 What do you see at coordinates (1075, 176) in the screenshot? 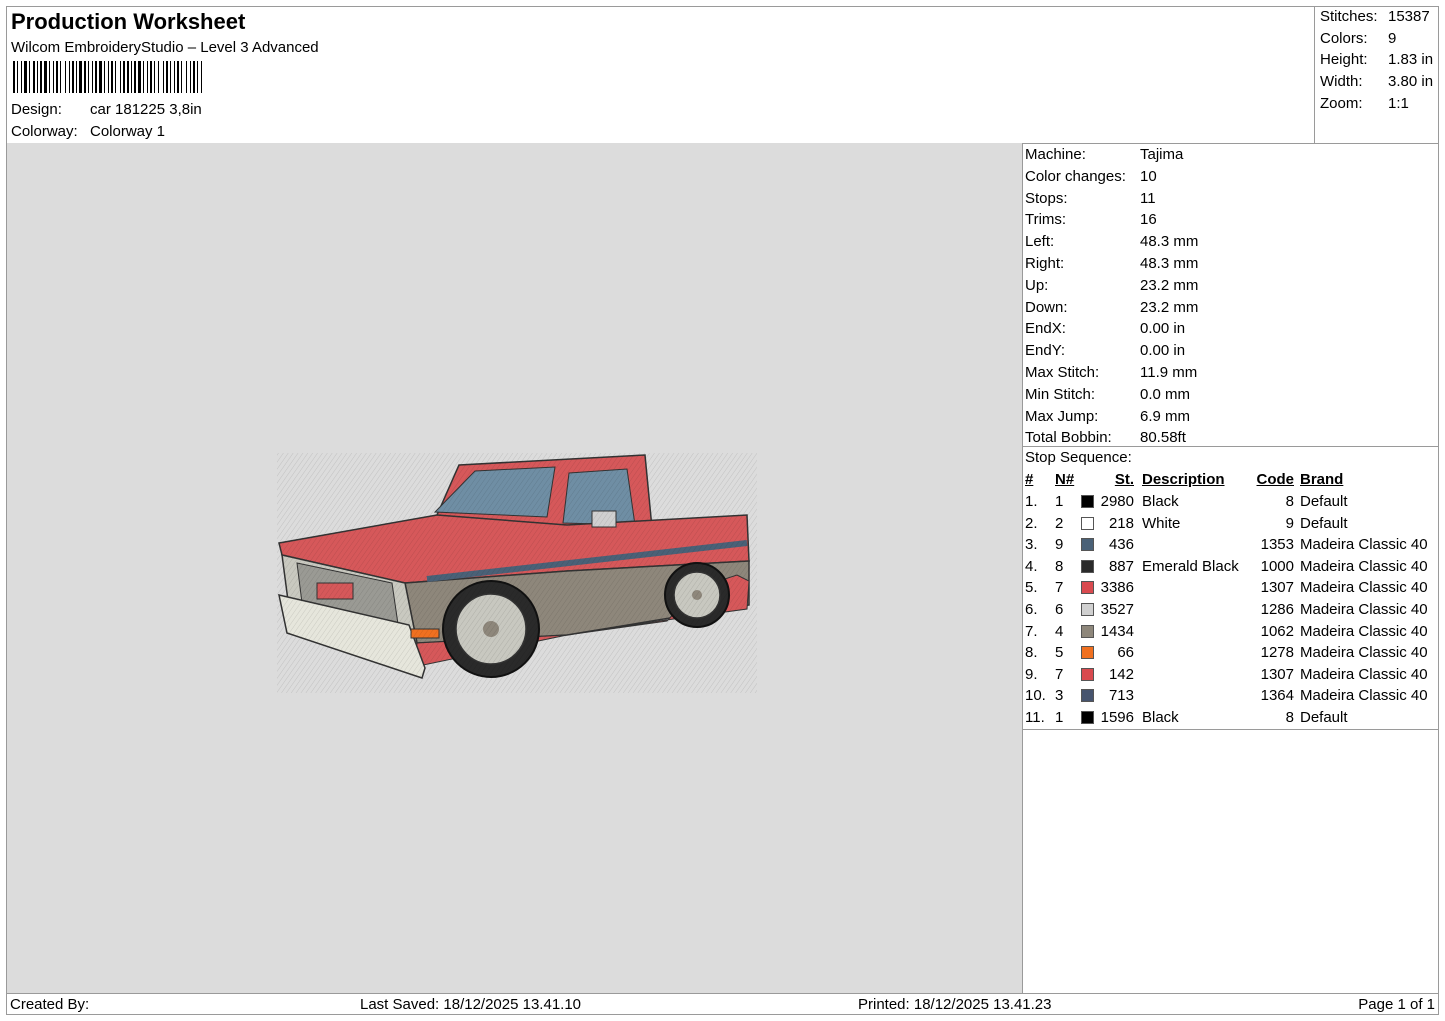
I see `info-label: Color changes:` at bounding box center [1075, 176].